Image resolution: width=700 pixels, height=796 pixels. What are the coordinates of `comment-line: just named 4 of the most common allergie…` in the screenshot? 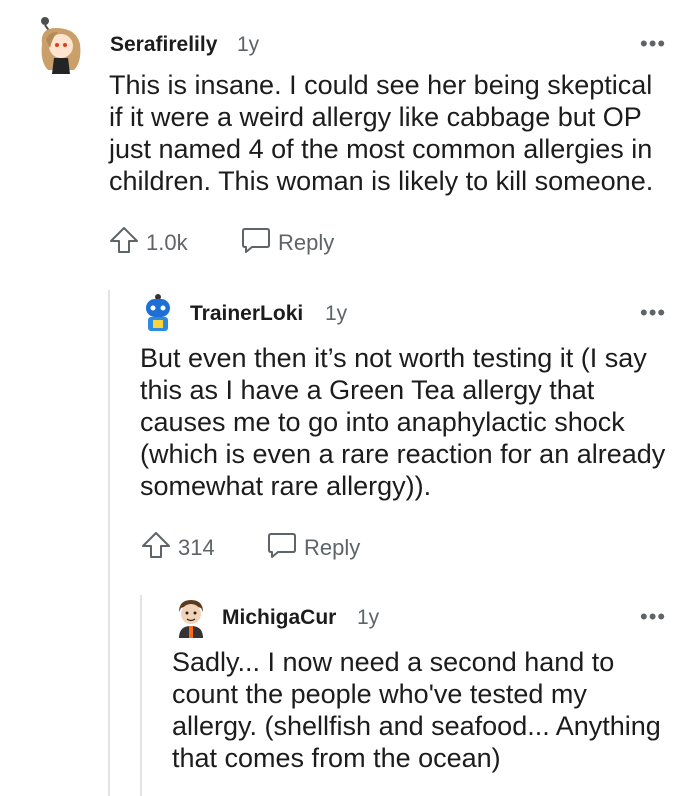 It's located at (381, 149).